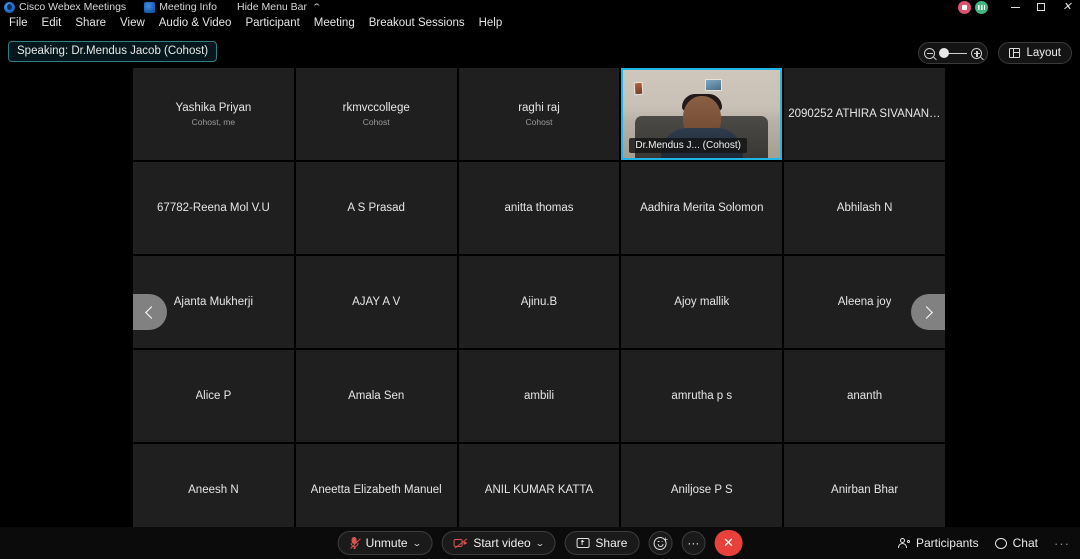 This screenshot has height=559, width=1080. I want to click on camera-off-icon, so click(460, 543).